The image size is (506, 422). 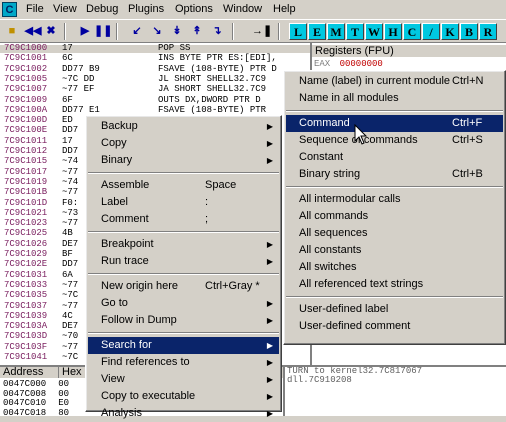 What do you see at coordinates (317, 31) in the screenshot?
I see `modules-window-button: E` at bounding box center [317, 31].